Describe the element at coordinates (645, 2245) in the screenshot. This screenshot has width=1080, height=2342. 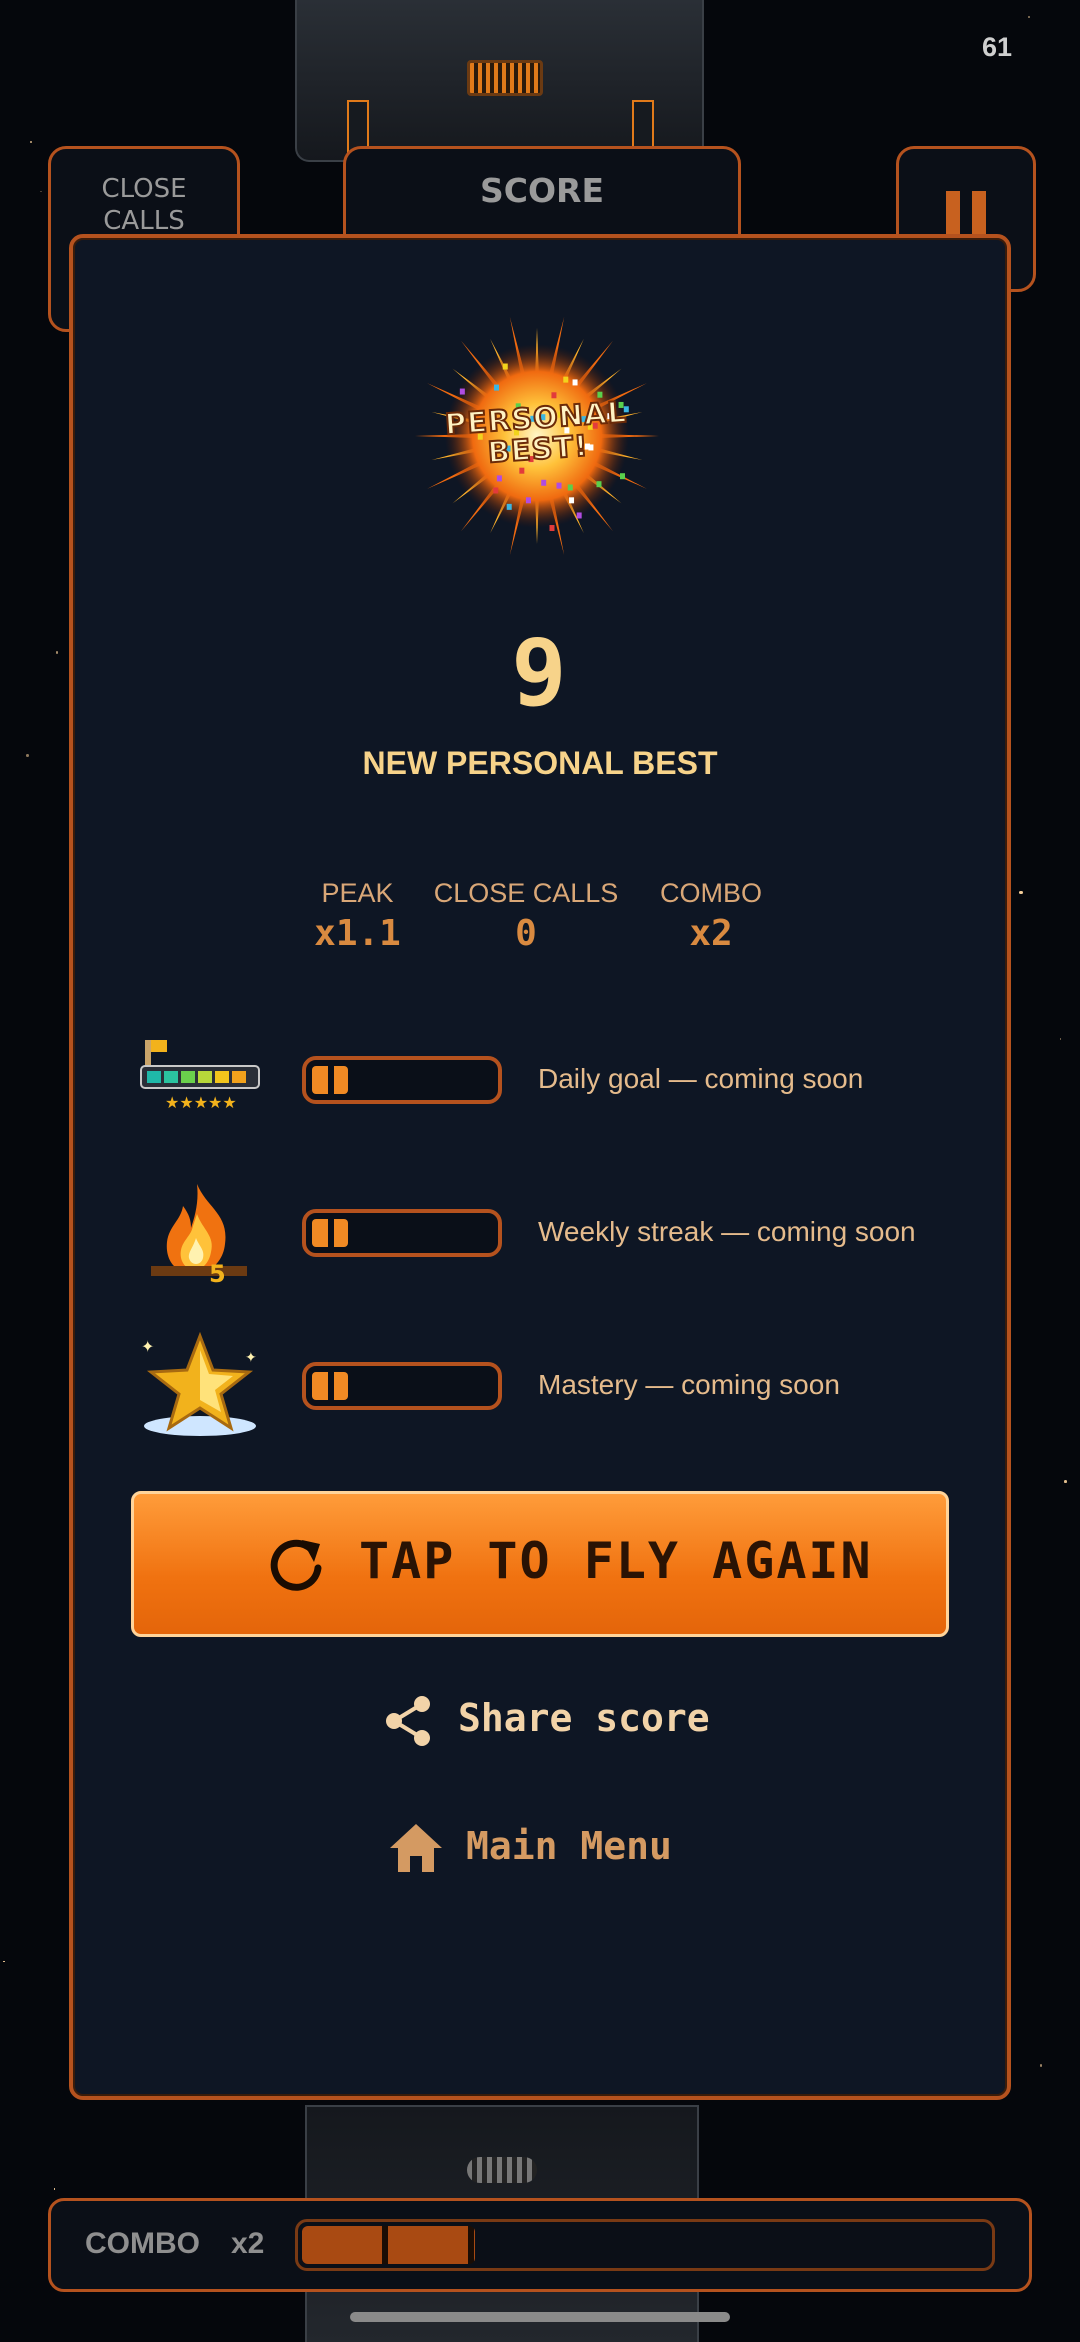
I see `combo-progress-track` at that location.